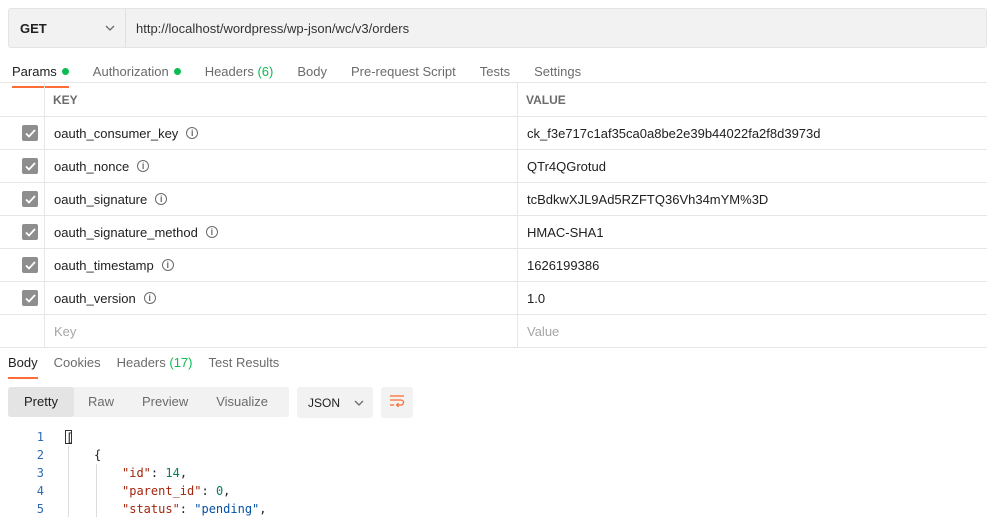  I want to click on code-line: 3 "id": 14,, so click(493, 473).